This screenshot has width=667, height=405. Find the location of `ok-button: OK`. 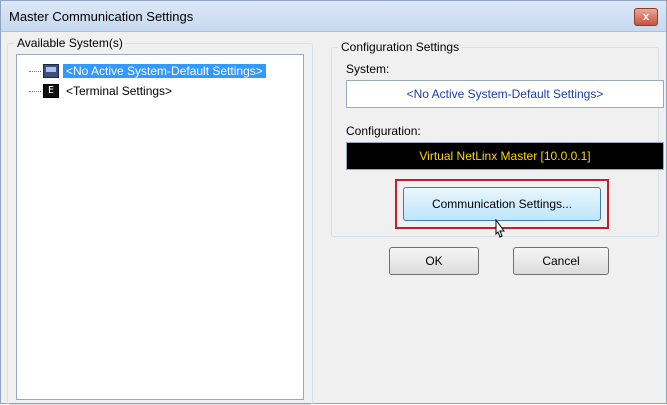

ok-button: OK is located at coordinates (434, 261).